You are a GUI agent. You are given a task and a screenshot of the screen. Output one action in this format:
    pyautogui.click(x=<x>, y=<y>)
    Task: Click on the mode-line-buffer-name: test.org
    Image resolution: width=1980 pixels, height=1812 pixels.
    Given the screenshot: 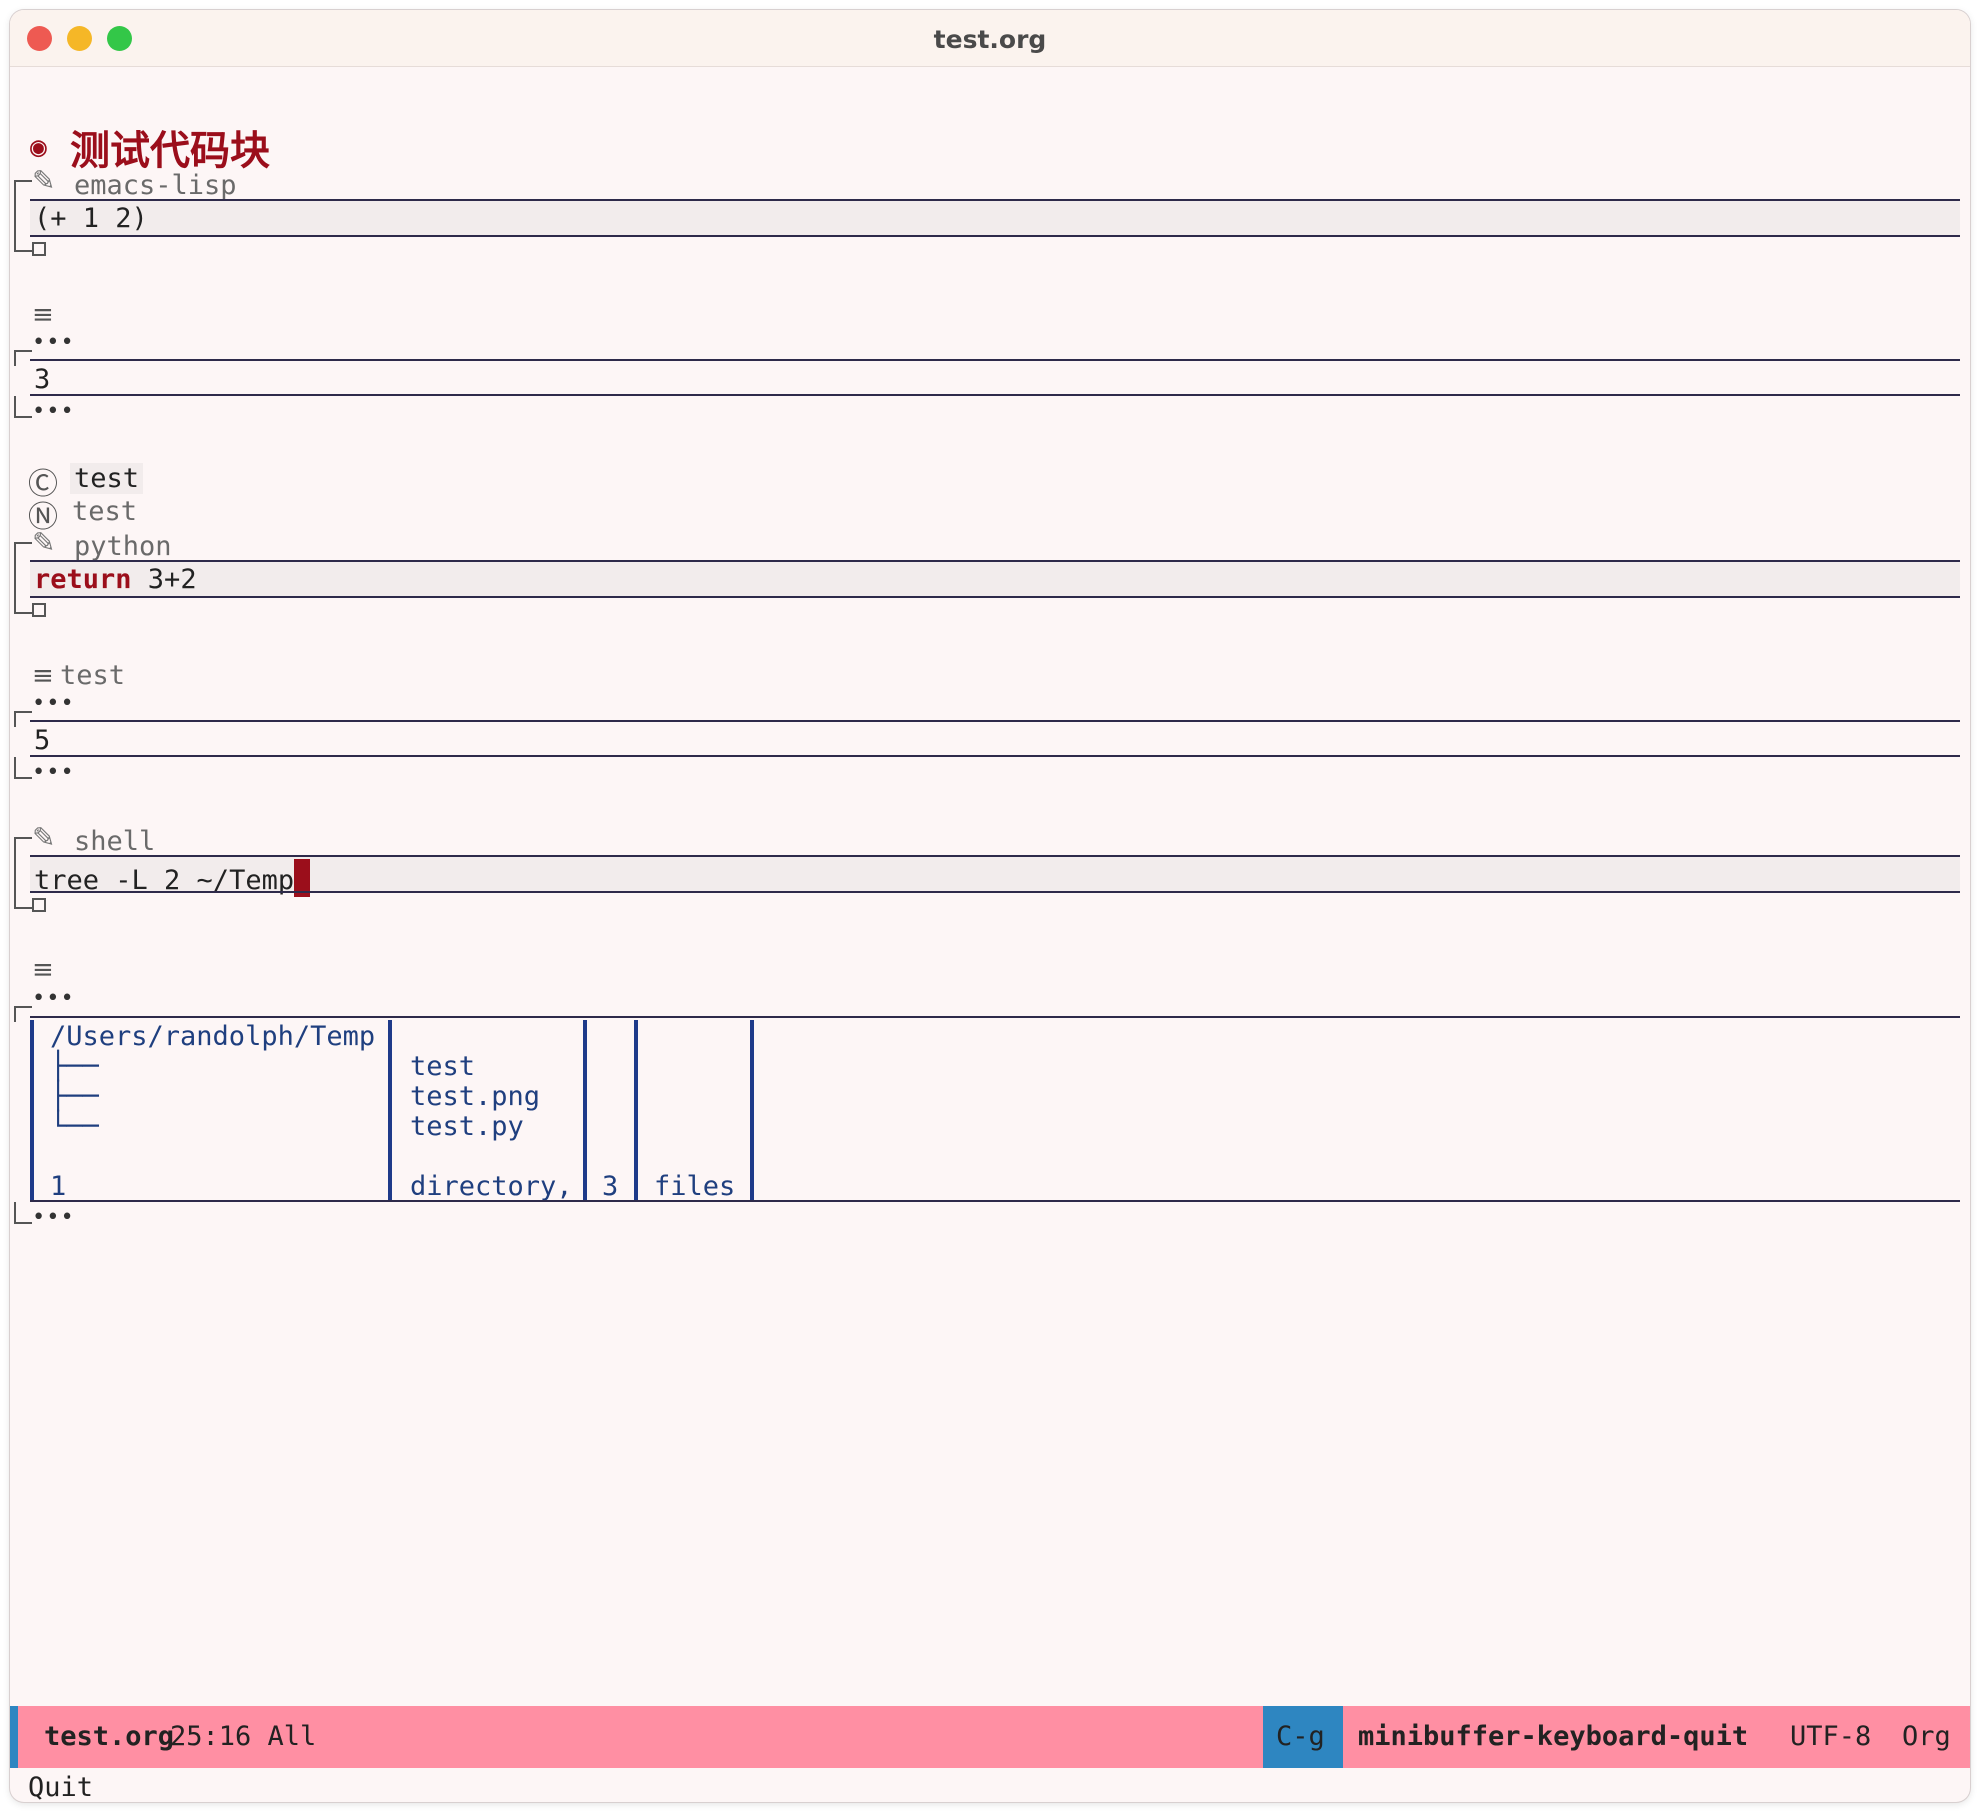 What is the action you would take?
    pyautogui.click(x=109, y=1736)
    